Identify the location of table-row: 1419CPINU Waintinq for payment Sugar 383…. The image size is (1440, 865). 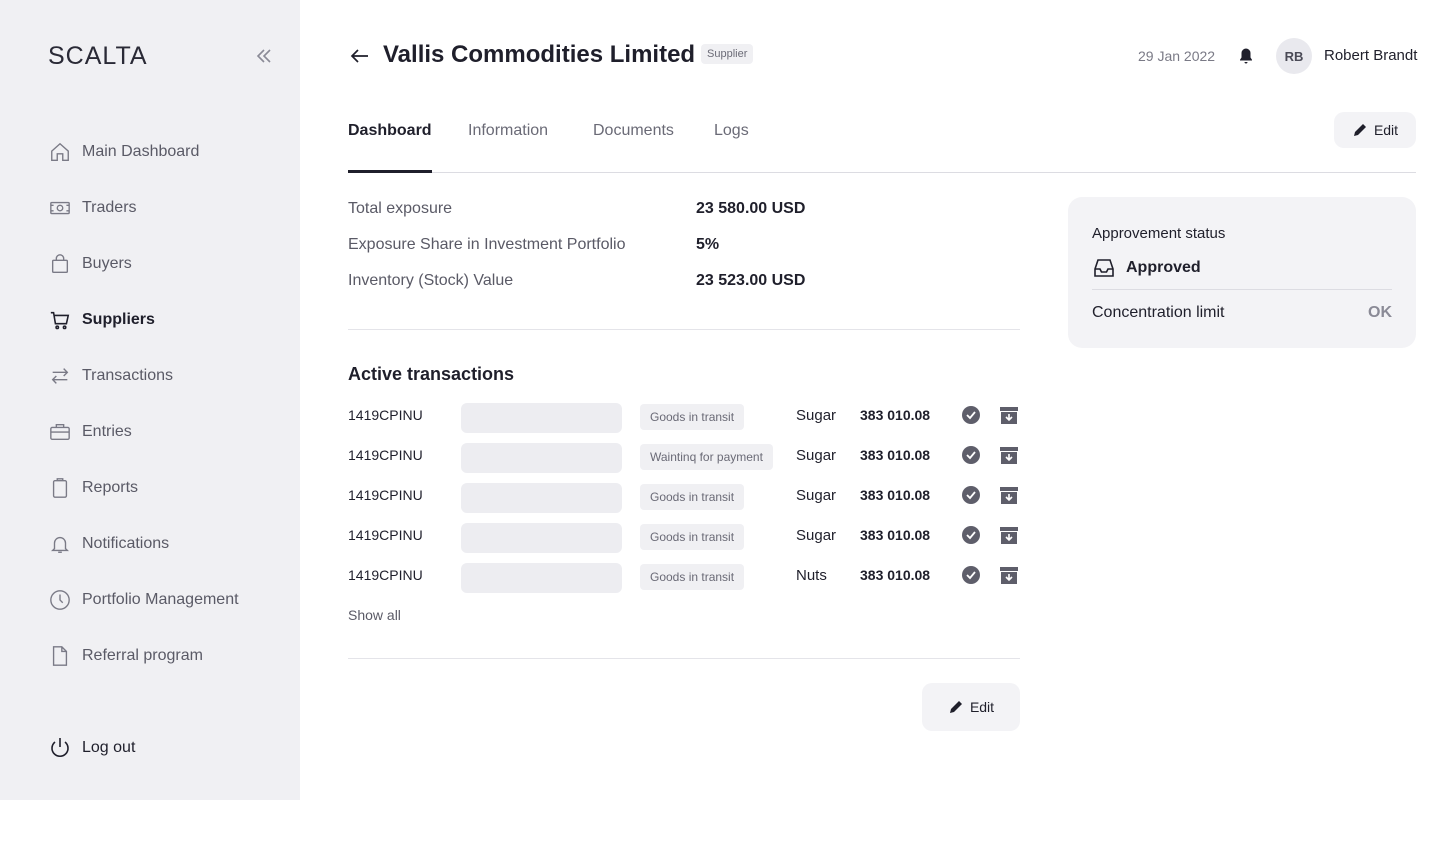
(684, 460).